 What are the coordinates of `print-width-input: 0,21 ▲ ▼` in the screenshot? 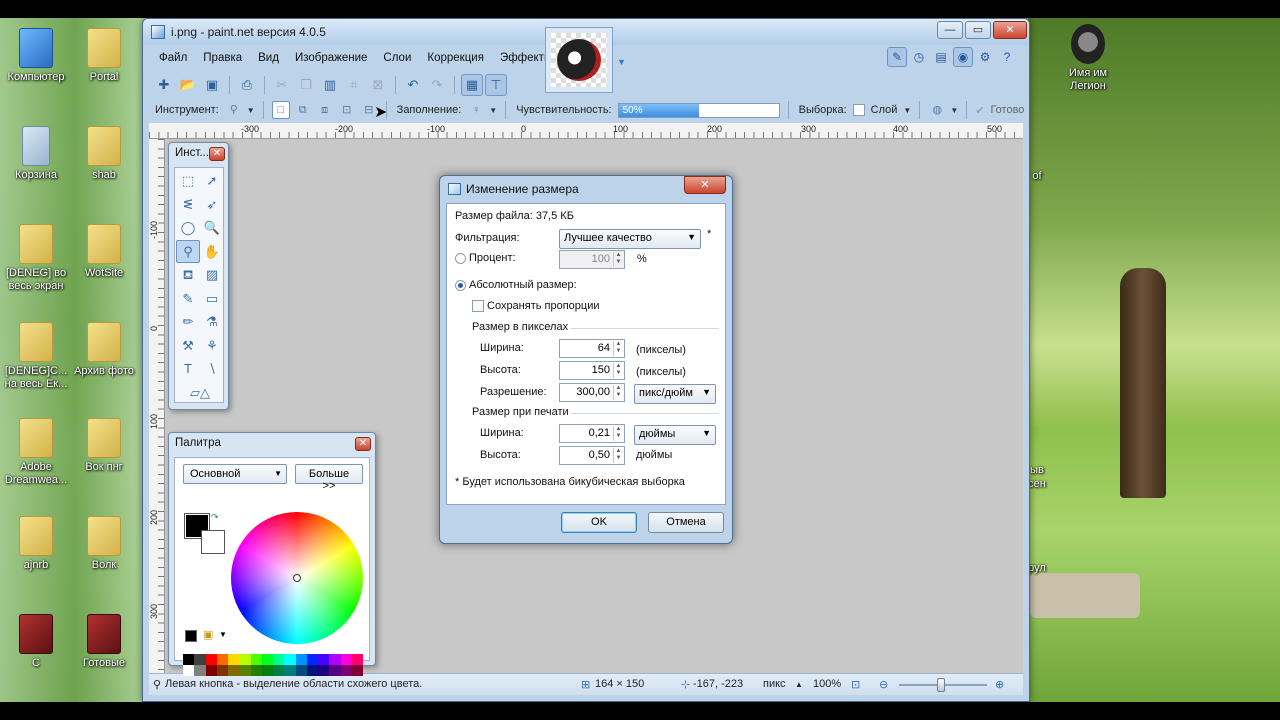 It's located at (592, 433).